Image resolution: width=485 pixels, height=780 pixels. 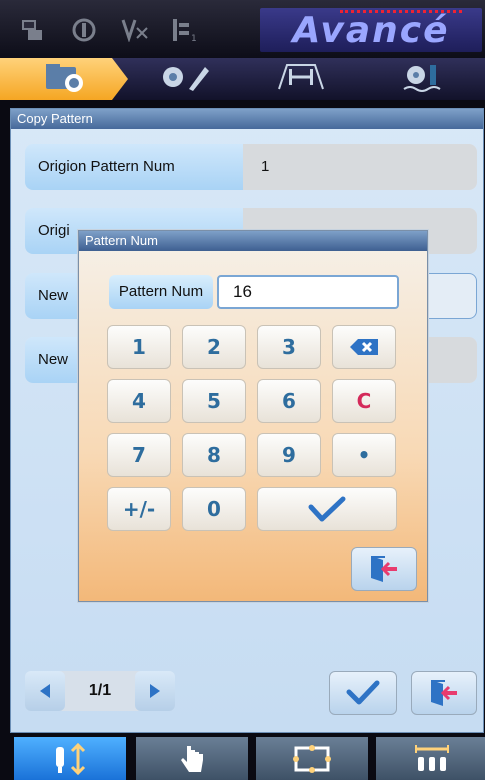 I want to click on stitch-select-icon, so click(x=71, y=758).